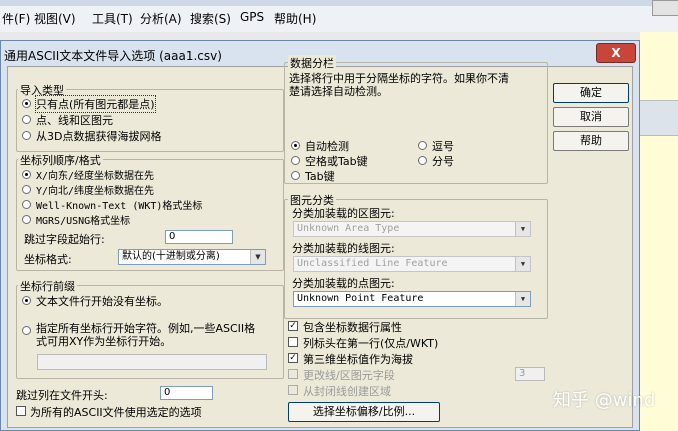 The height and width of the screenshot is (431, 678). What do you see at coordinates (116, 412) in the screenshot?
I see `use-for-all-label: 为所有的ASCII文件使用选定的选项` at bounding box center [116, 412].